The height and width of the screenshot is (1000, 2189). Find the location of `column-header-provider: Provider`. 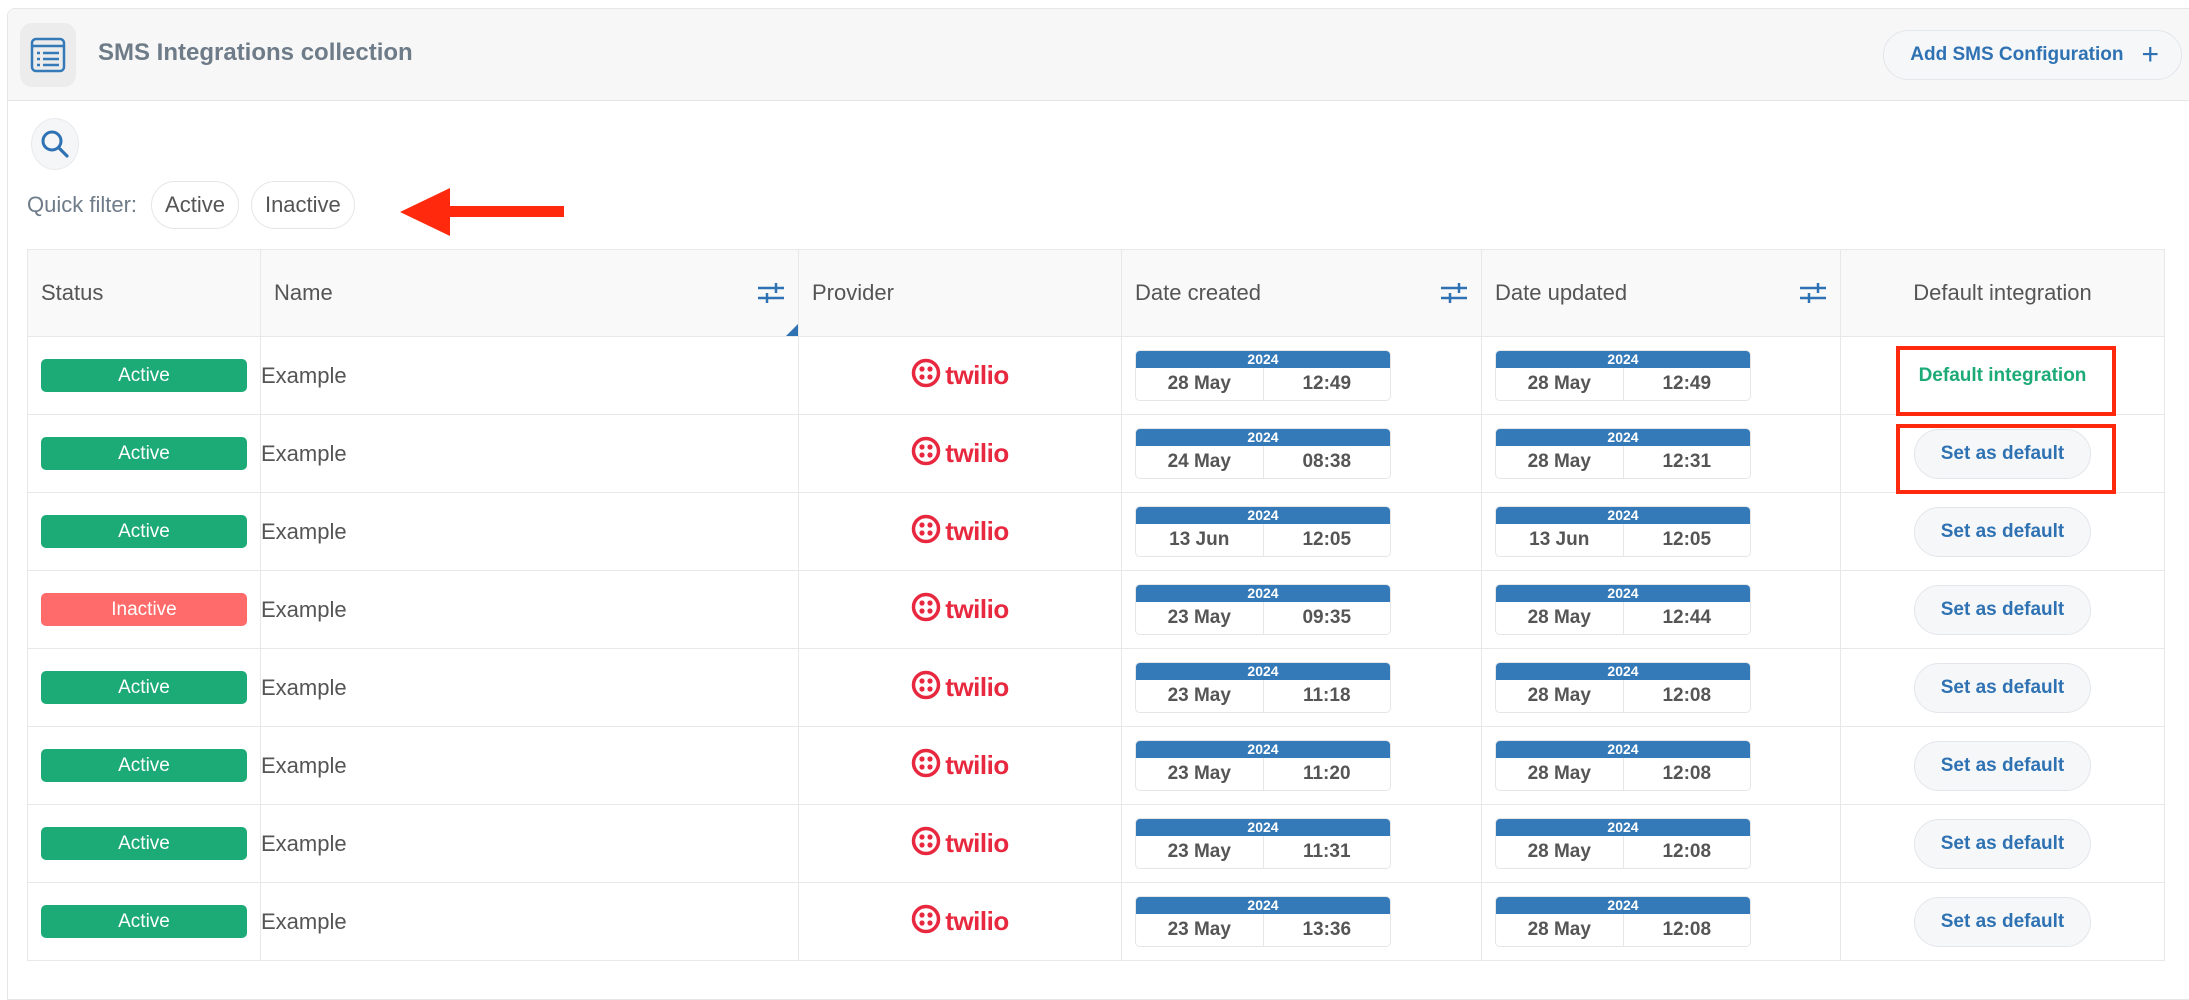

column-header-provider: Provider is located at coordinates (960, 293).